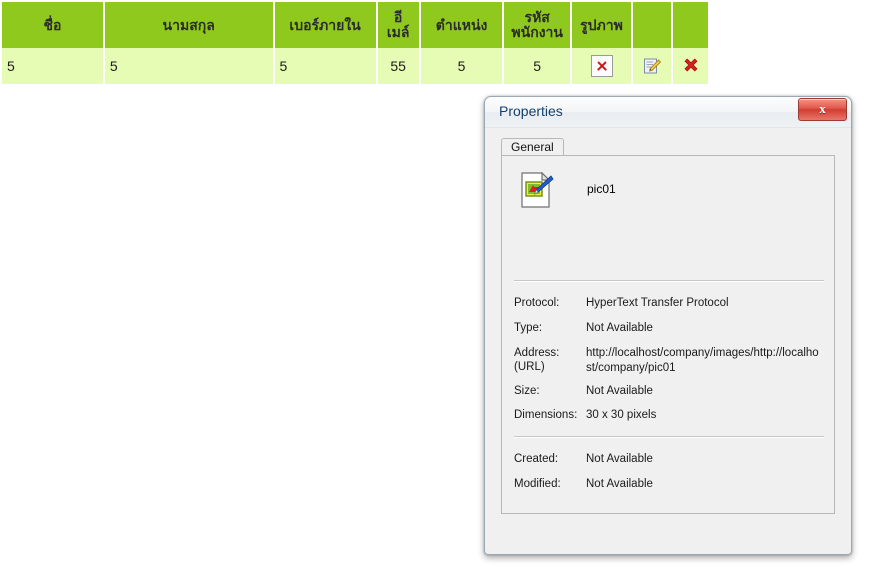 The height and width of the screenshot is (566, 870). I want to click on cell-position: 5, so click(461, 66).